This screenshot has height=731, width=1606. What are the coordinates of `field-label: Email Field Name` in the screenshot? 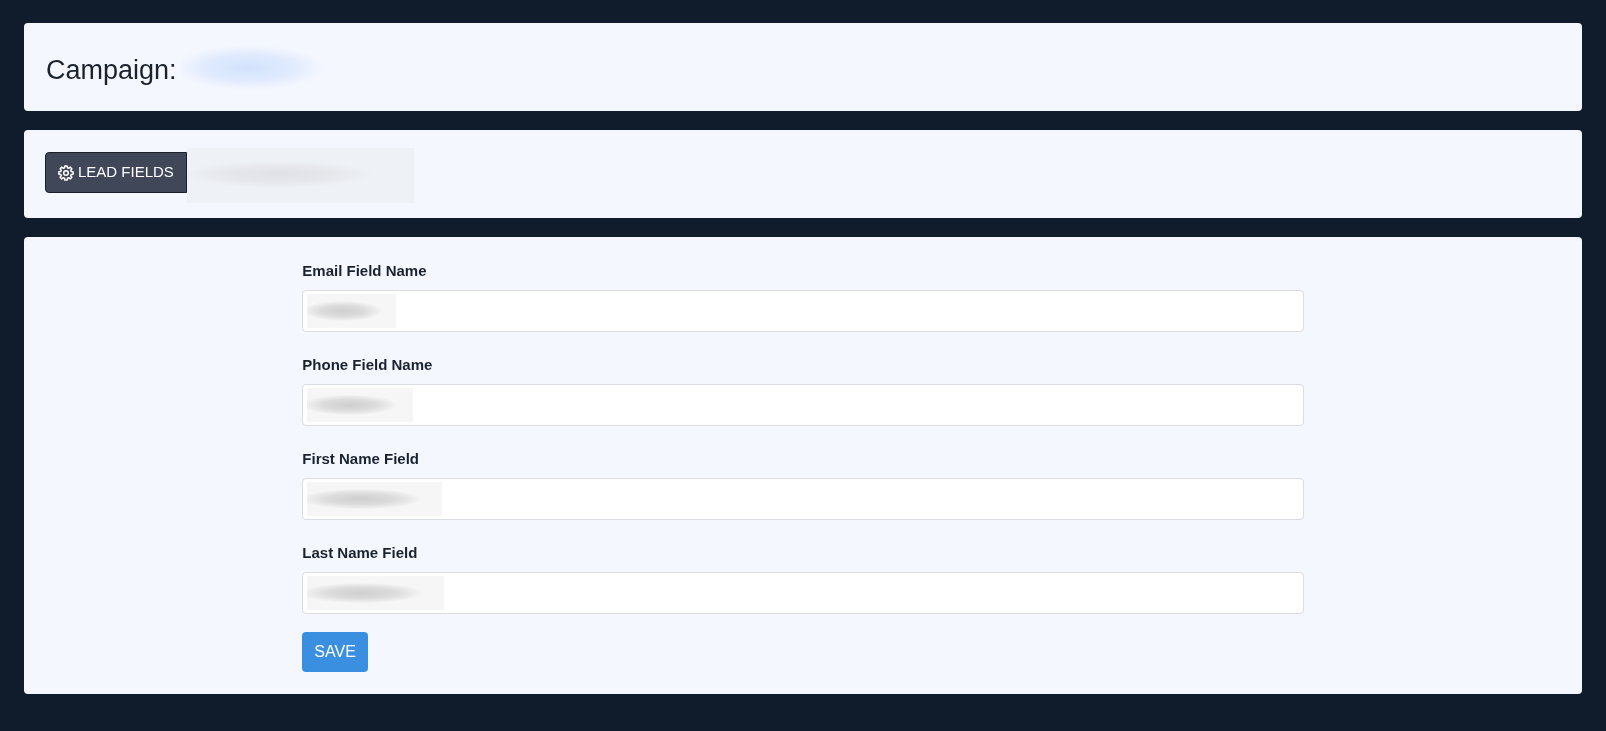 It's located at (364, 271).